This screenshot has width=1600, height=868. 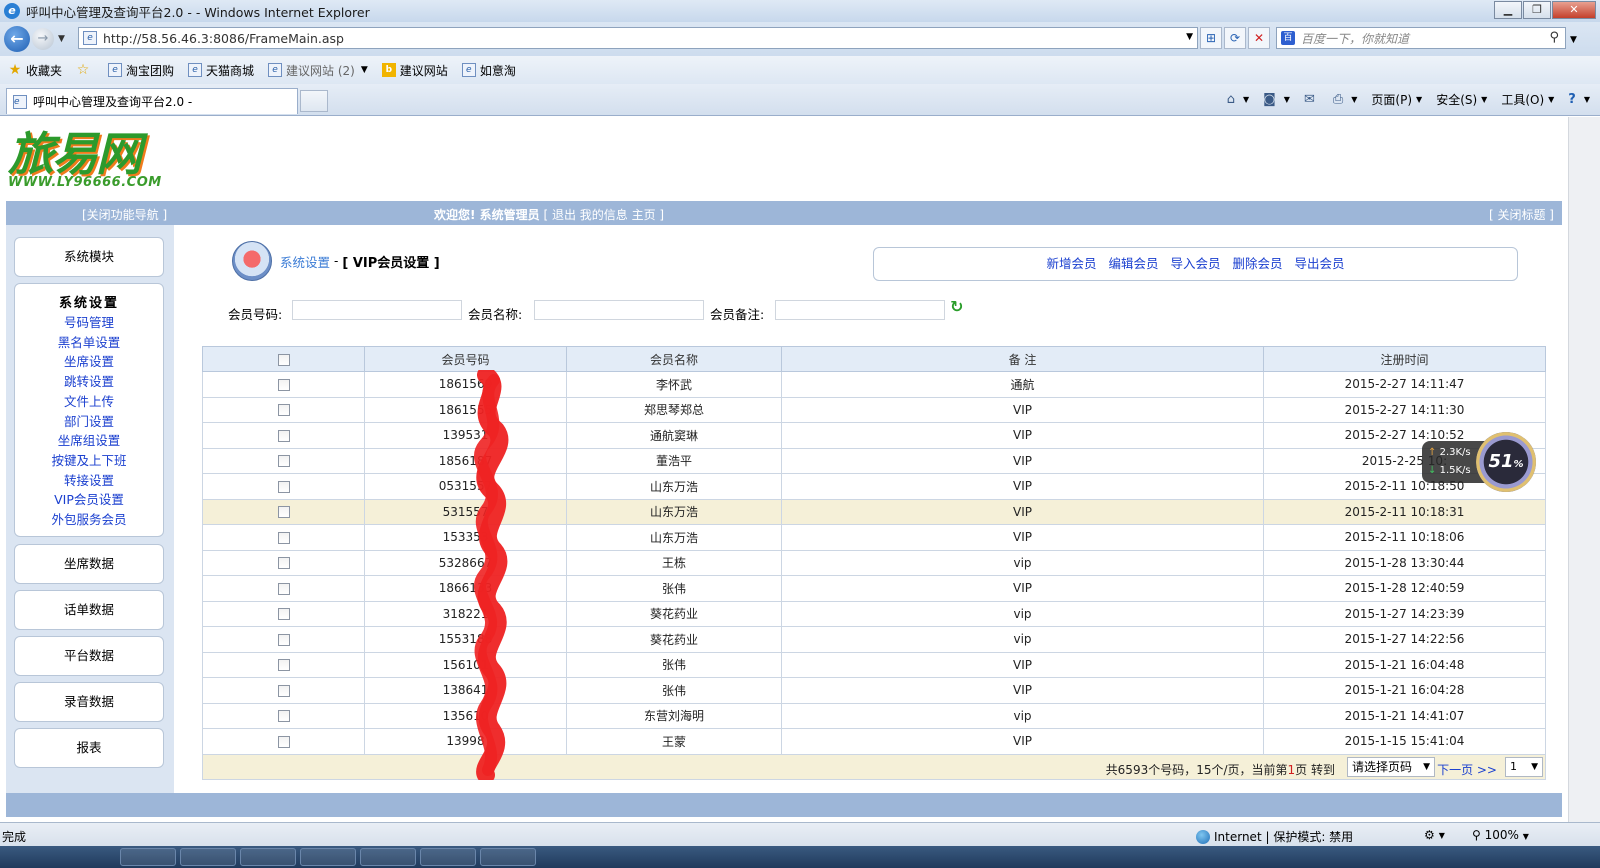 I want to click on address-dropdown-icon: ▼, so click(x=1189, y=37).